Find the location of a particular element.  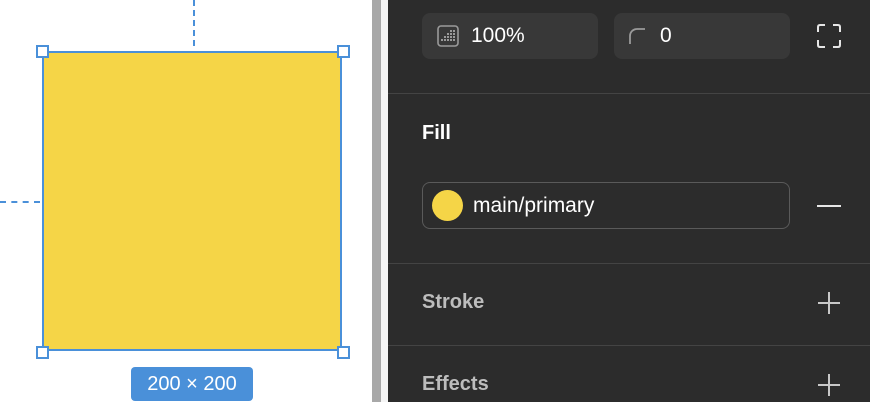

add-effects-plus-icon is located at coordinates (829, 385).